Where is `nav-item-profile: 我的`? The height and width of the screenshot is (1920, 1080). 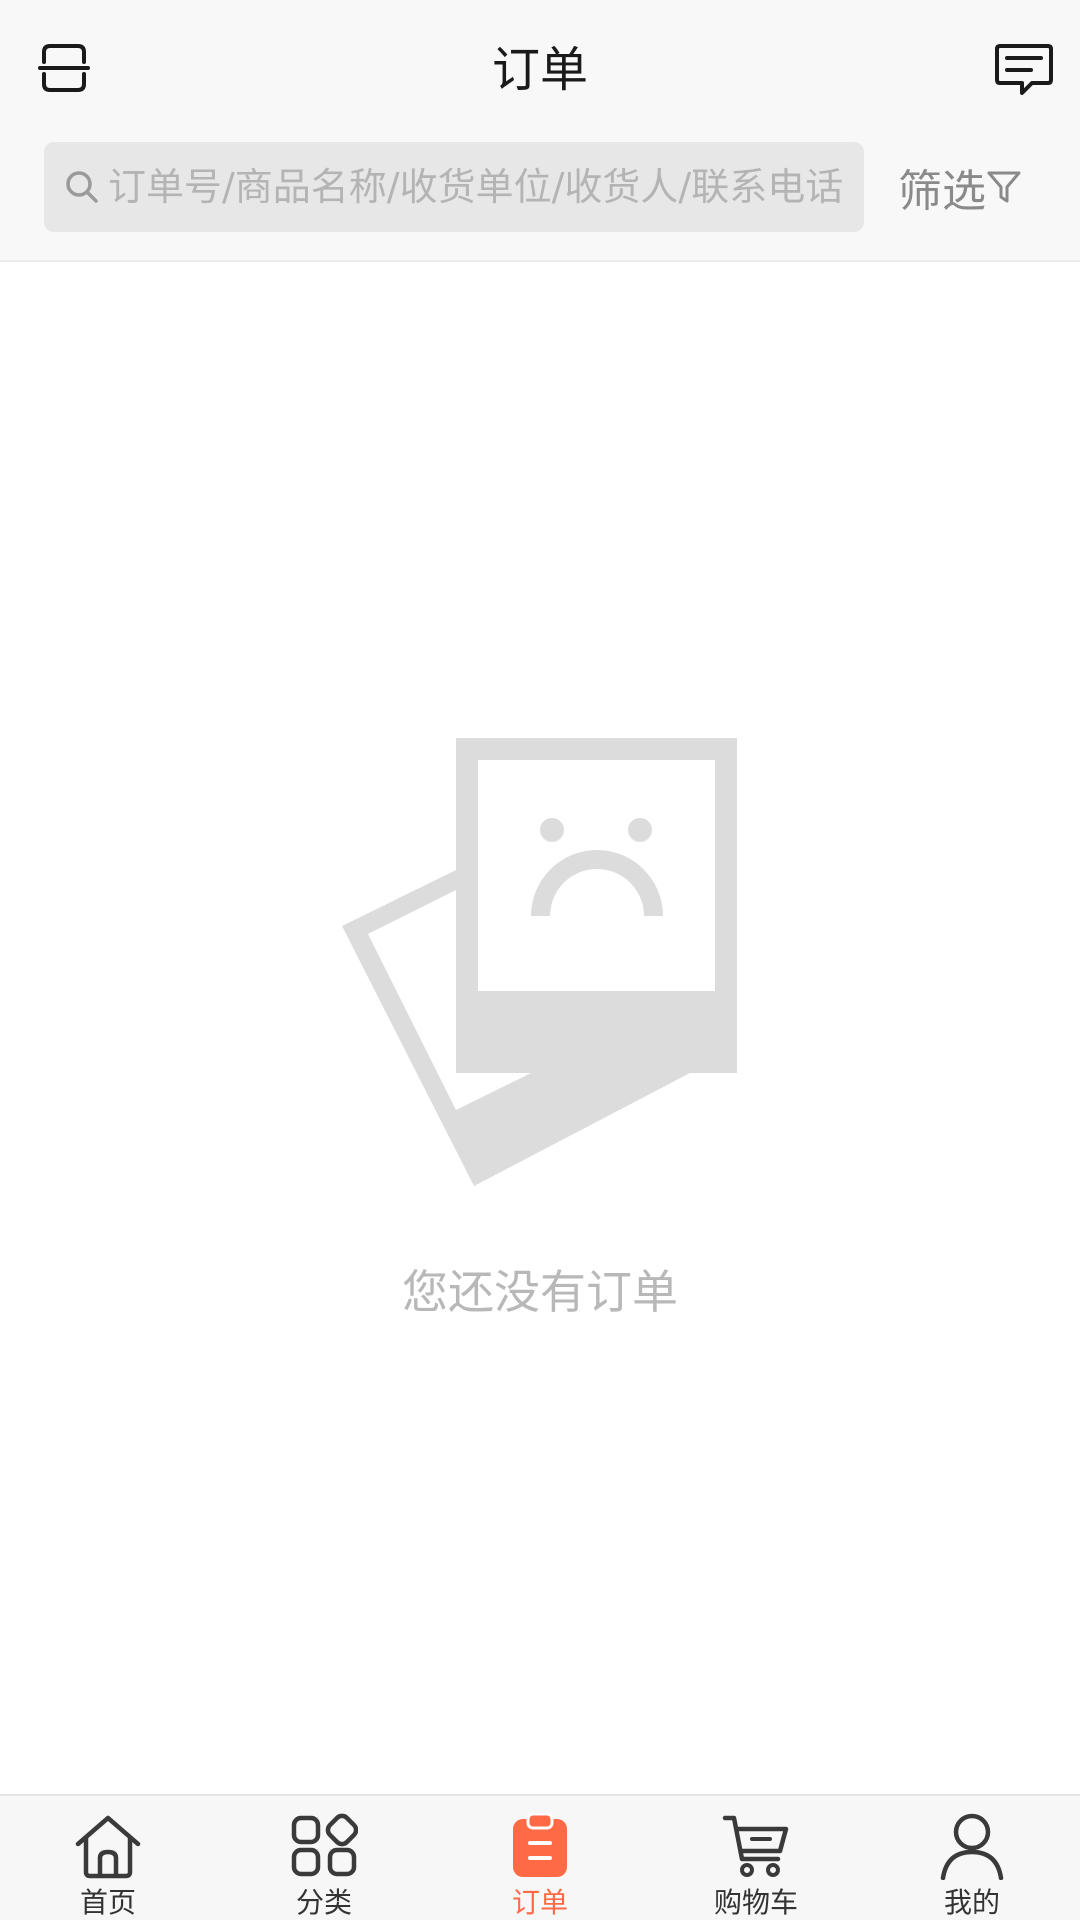
nav-item-profile: 我的 is located at coordinates (972, 1858).